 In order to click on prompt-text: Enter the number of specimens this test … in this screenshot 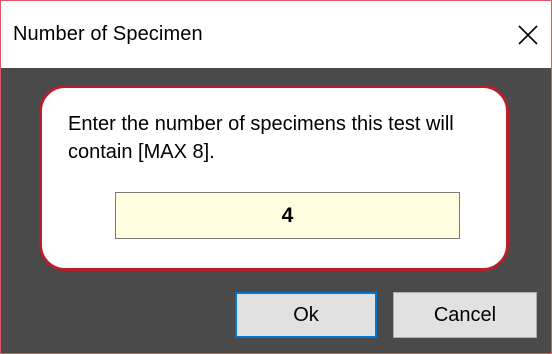, I will do `click(261, 138)`.